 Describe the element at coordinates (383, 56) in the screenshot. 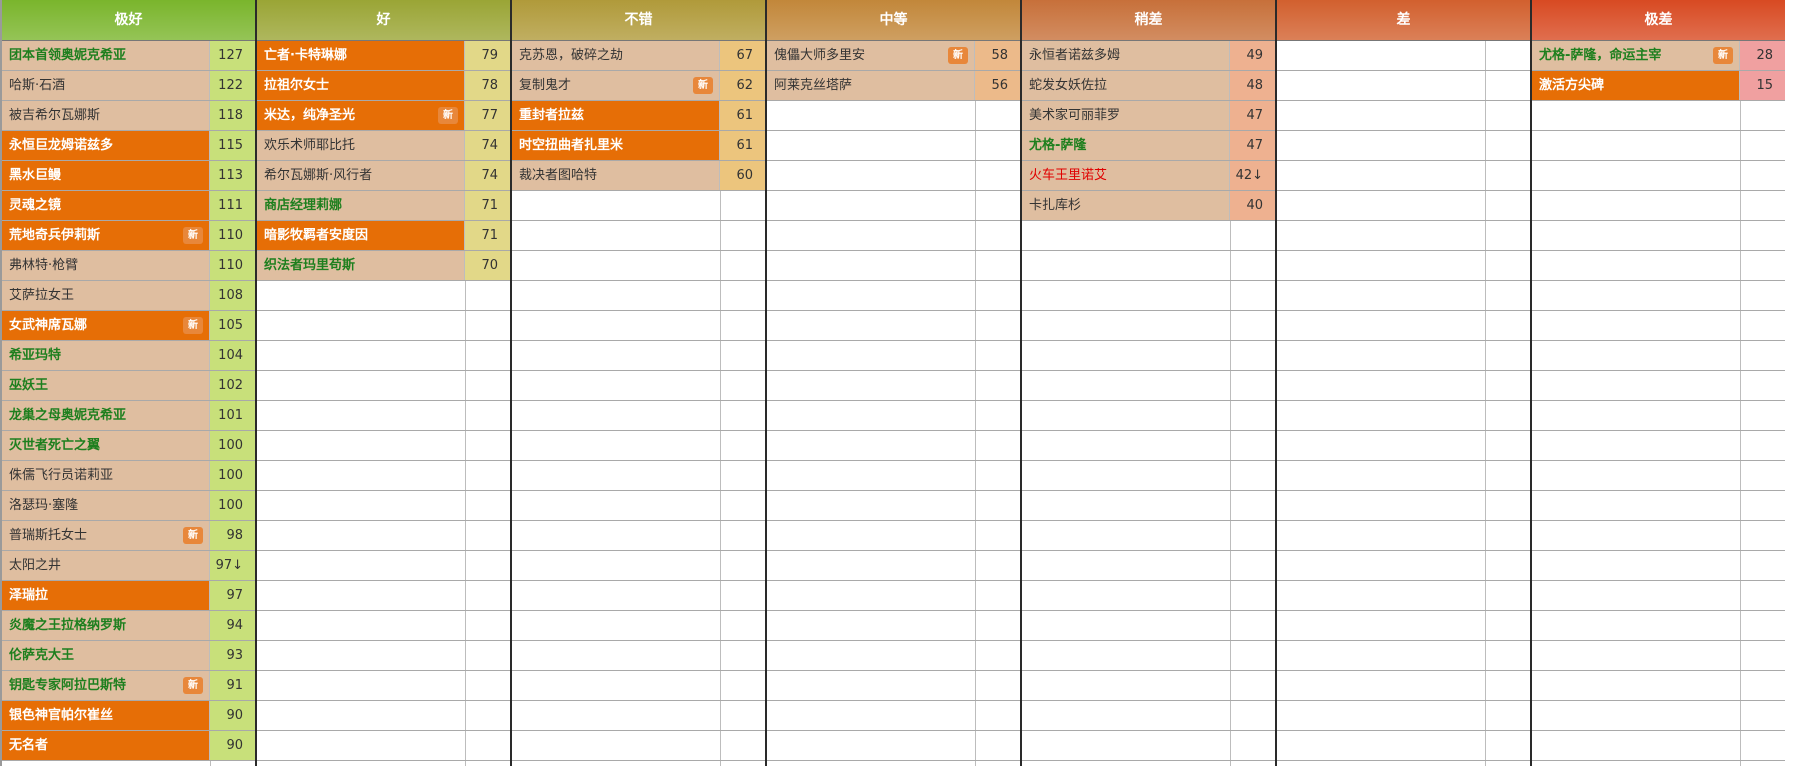

I see `table-row: 亡者·卡特琳娜 79` at that location.